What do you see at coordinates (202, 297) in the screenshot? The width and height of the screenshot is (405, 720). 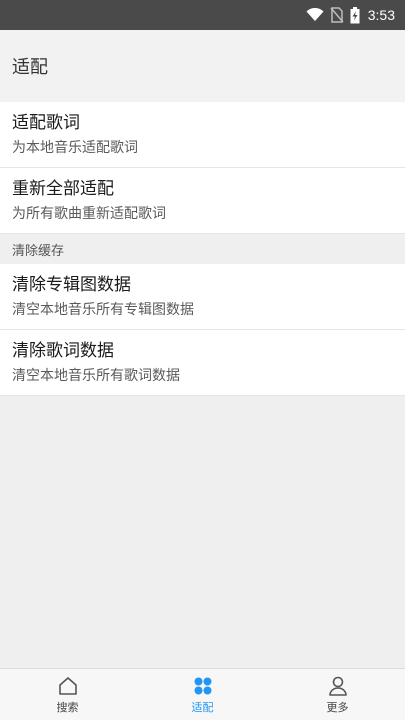 I see `clear-album-art-item: 清除专辑图数据 清空本地音乐所有专辑图数据` at bounding box center [202, 297].